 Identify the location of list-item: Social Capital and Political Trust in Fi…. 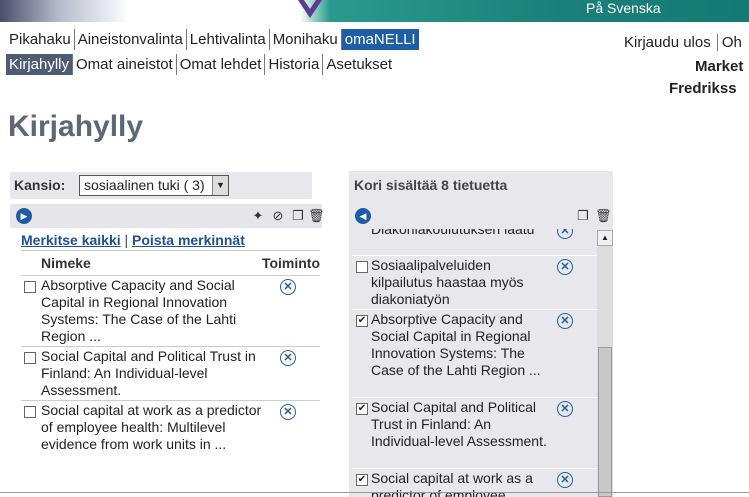
(170, 374).